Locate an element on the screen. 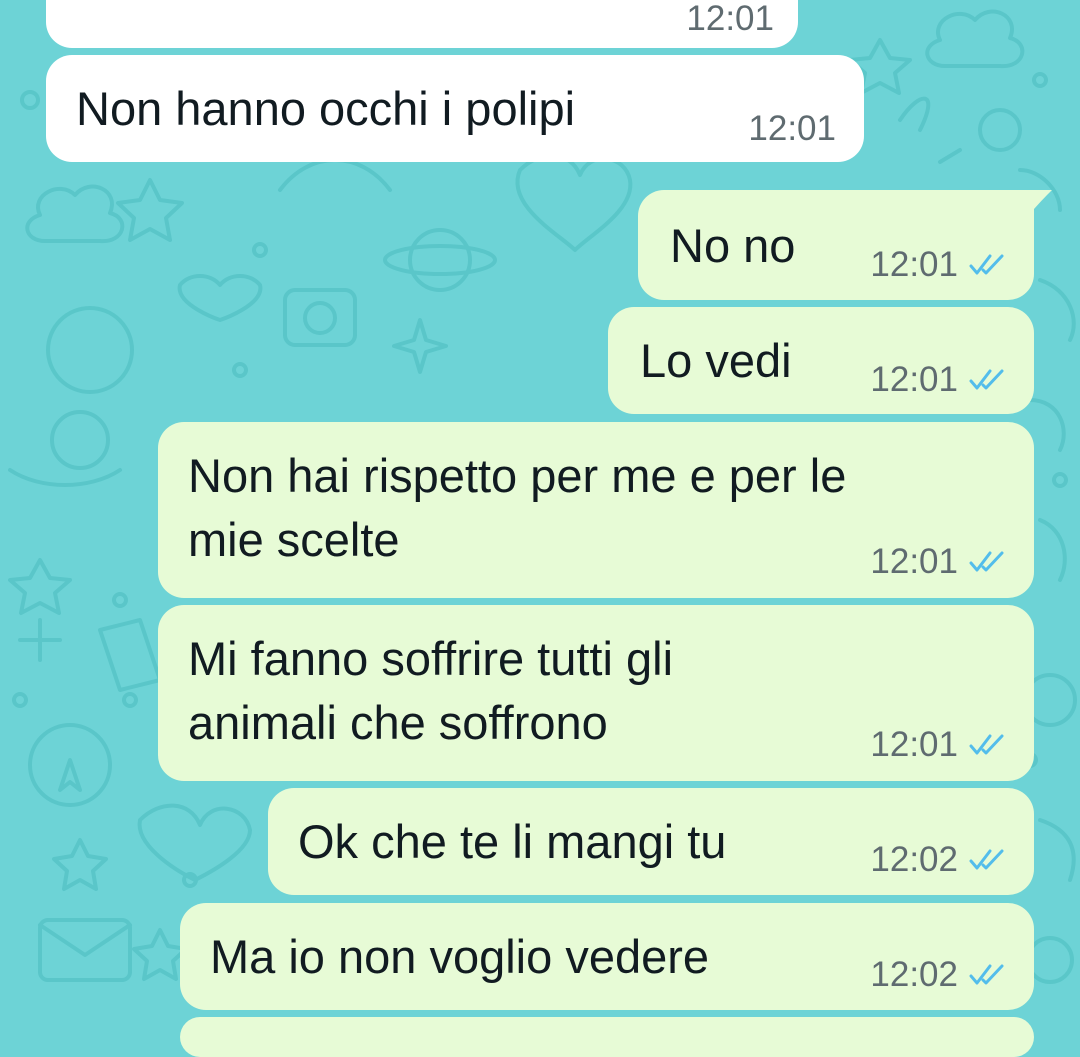 The image size is (1080, 1057). bubble-tail-icon is located at coordinates (1040, 203).